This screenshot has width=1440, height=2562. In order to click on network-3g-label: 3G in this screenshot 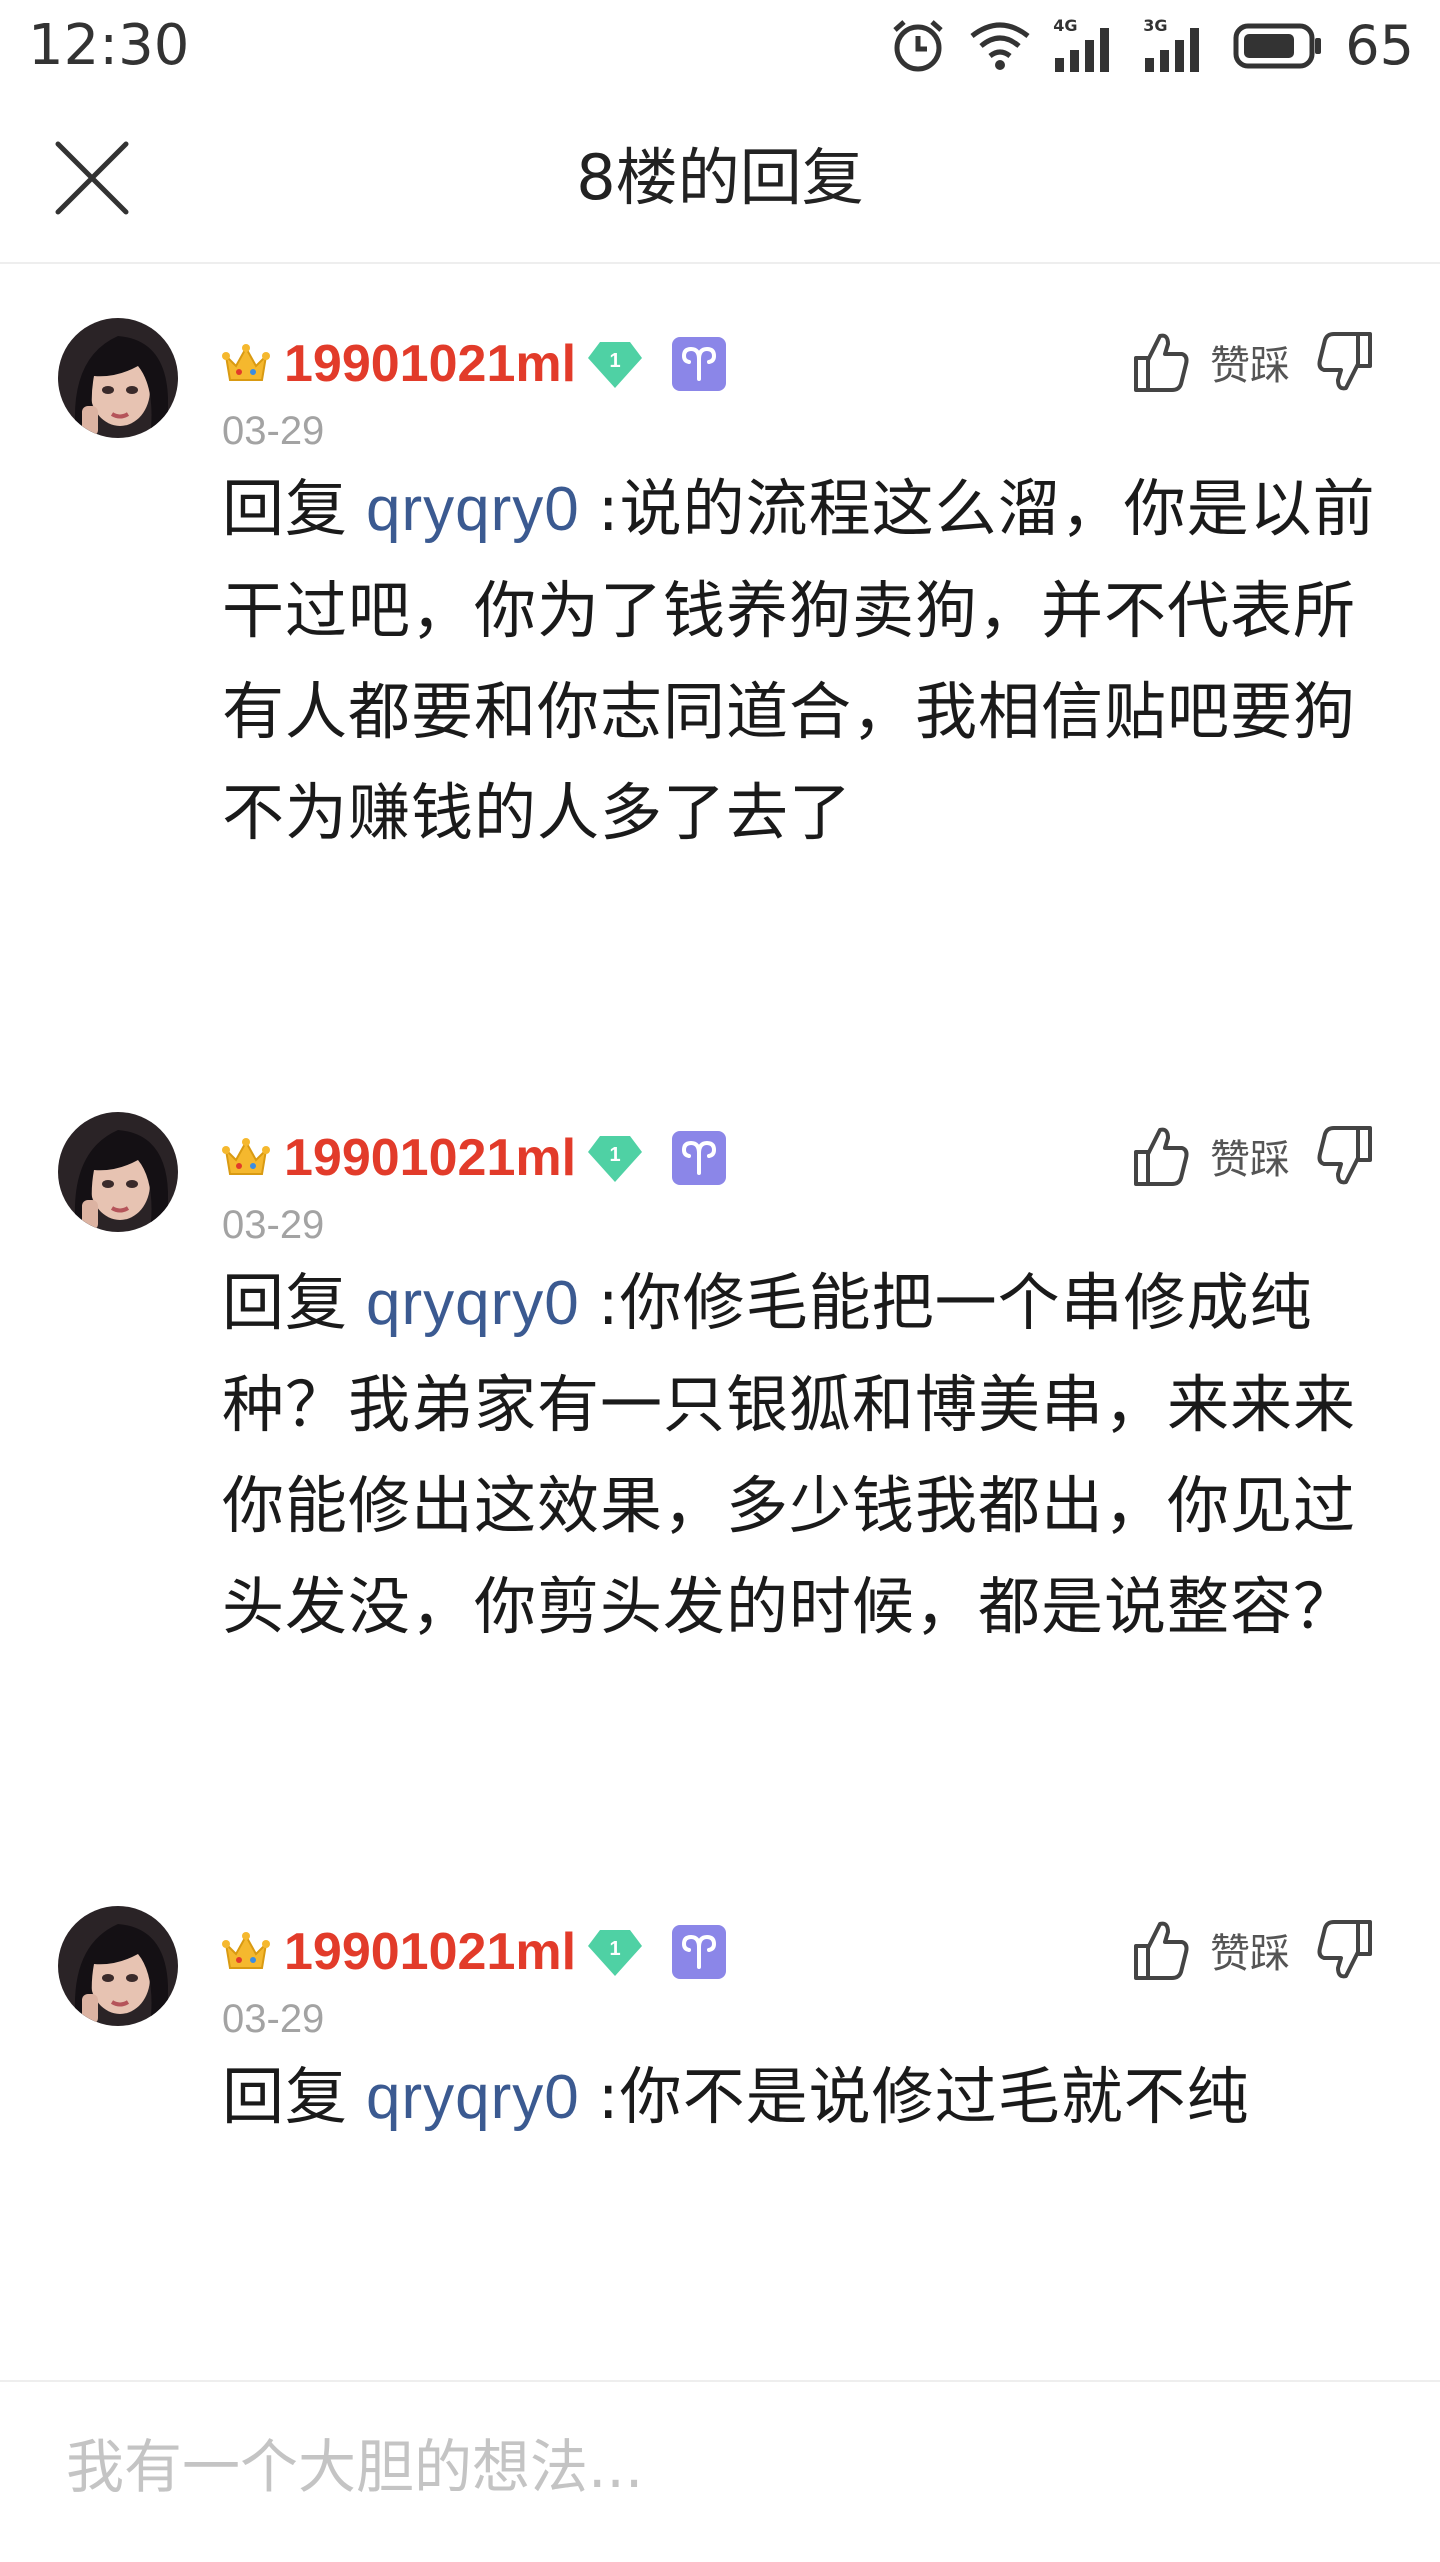, I will do `click(1155, 25)`.